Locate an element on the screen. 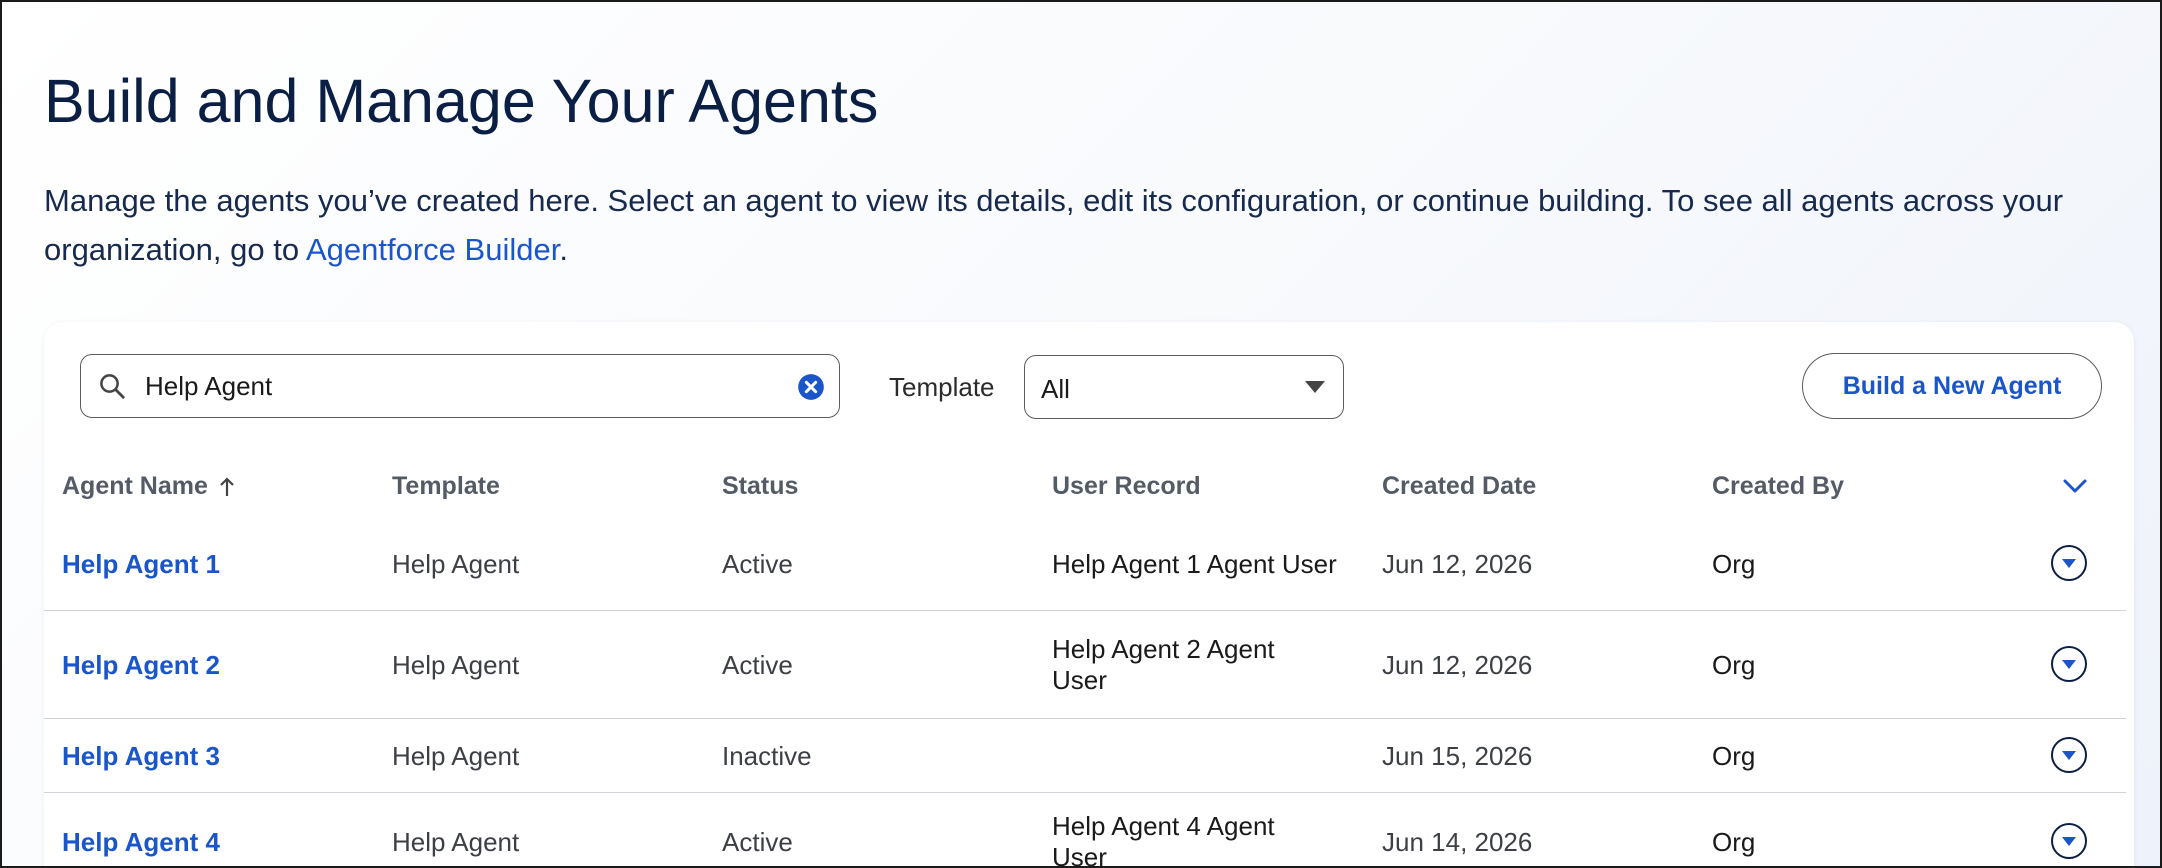  agentforce-builder-link: Agentforce Builder is located at coordinates (432, 249).